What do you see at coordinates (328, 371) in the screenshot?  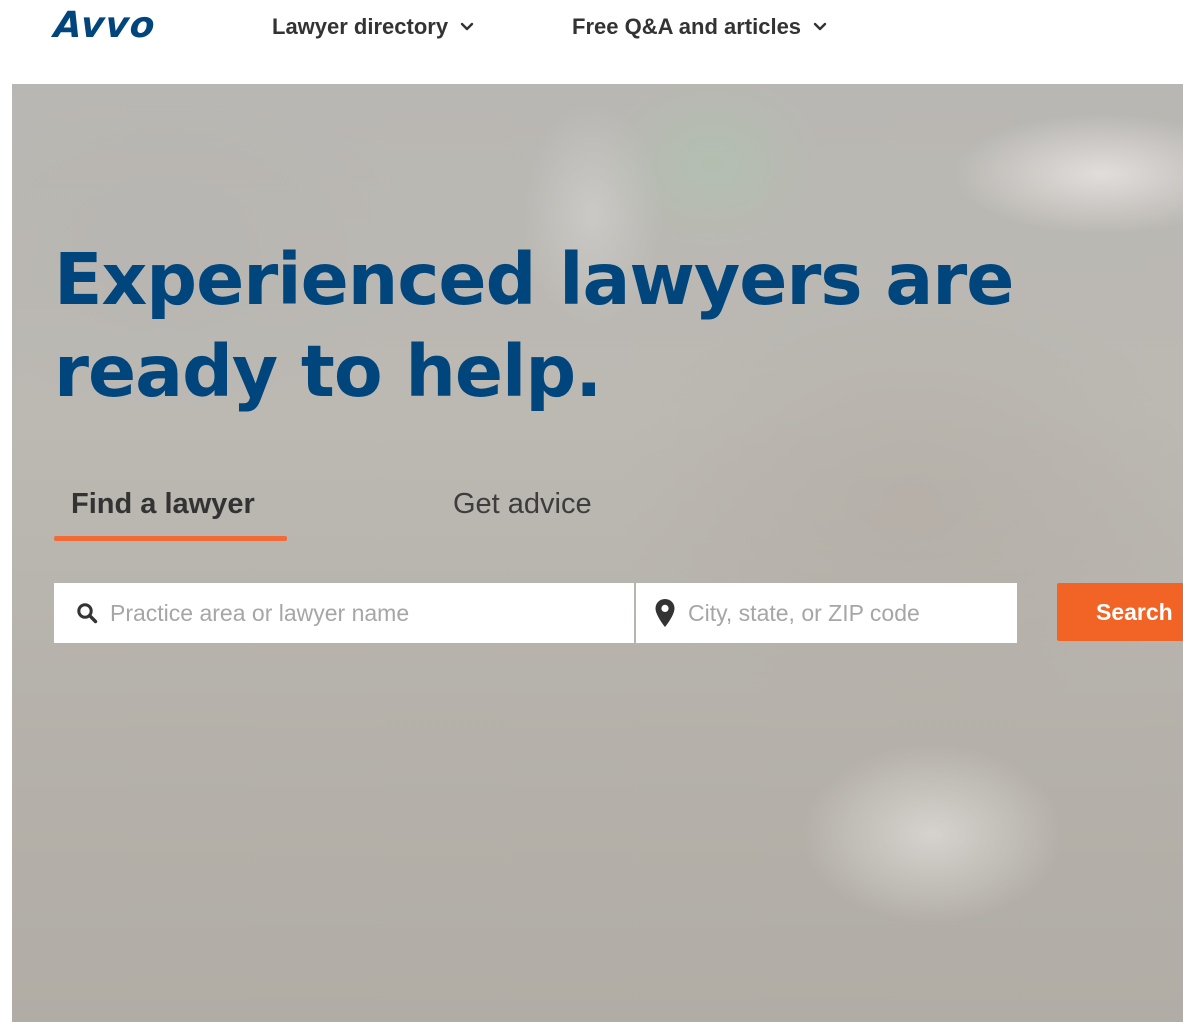 I see `hero-headline-line-2: ready to help.` at bounding box center [328, 371].